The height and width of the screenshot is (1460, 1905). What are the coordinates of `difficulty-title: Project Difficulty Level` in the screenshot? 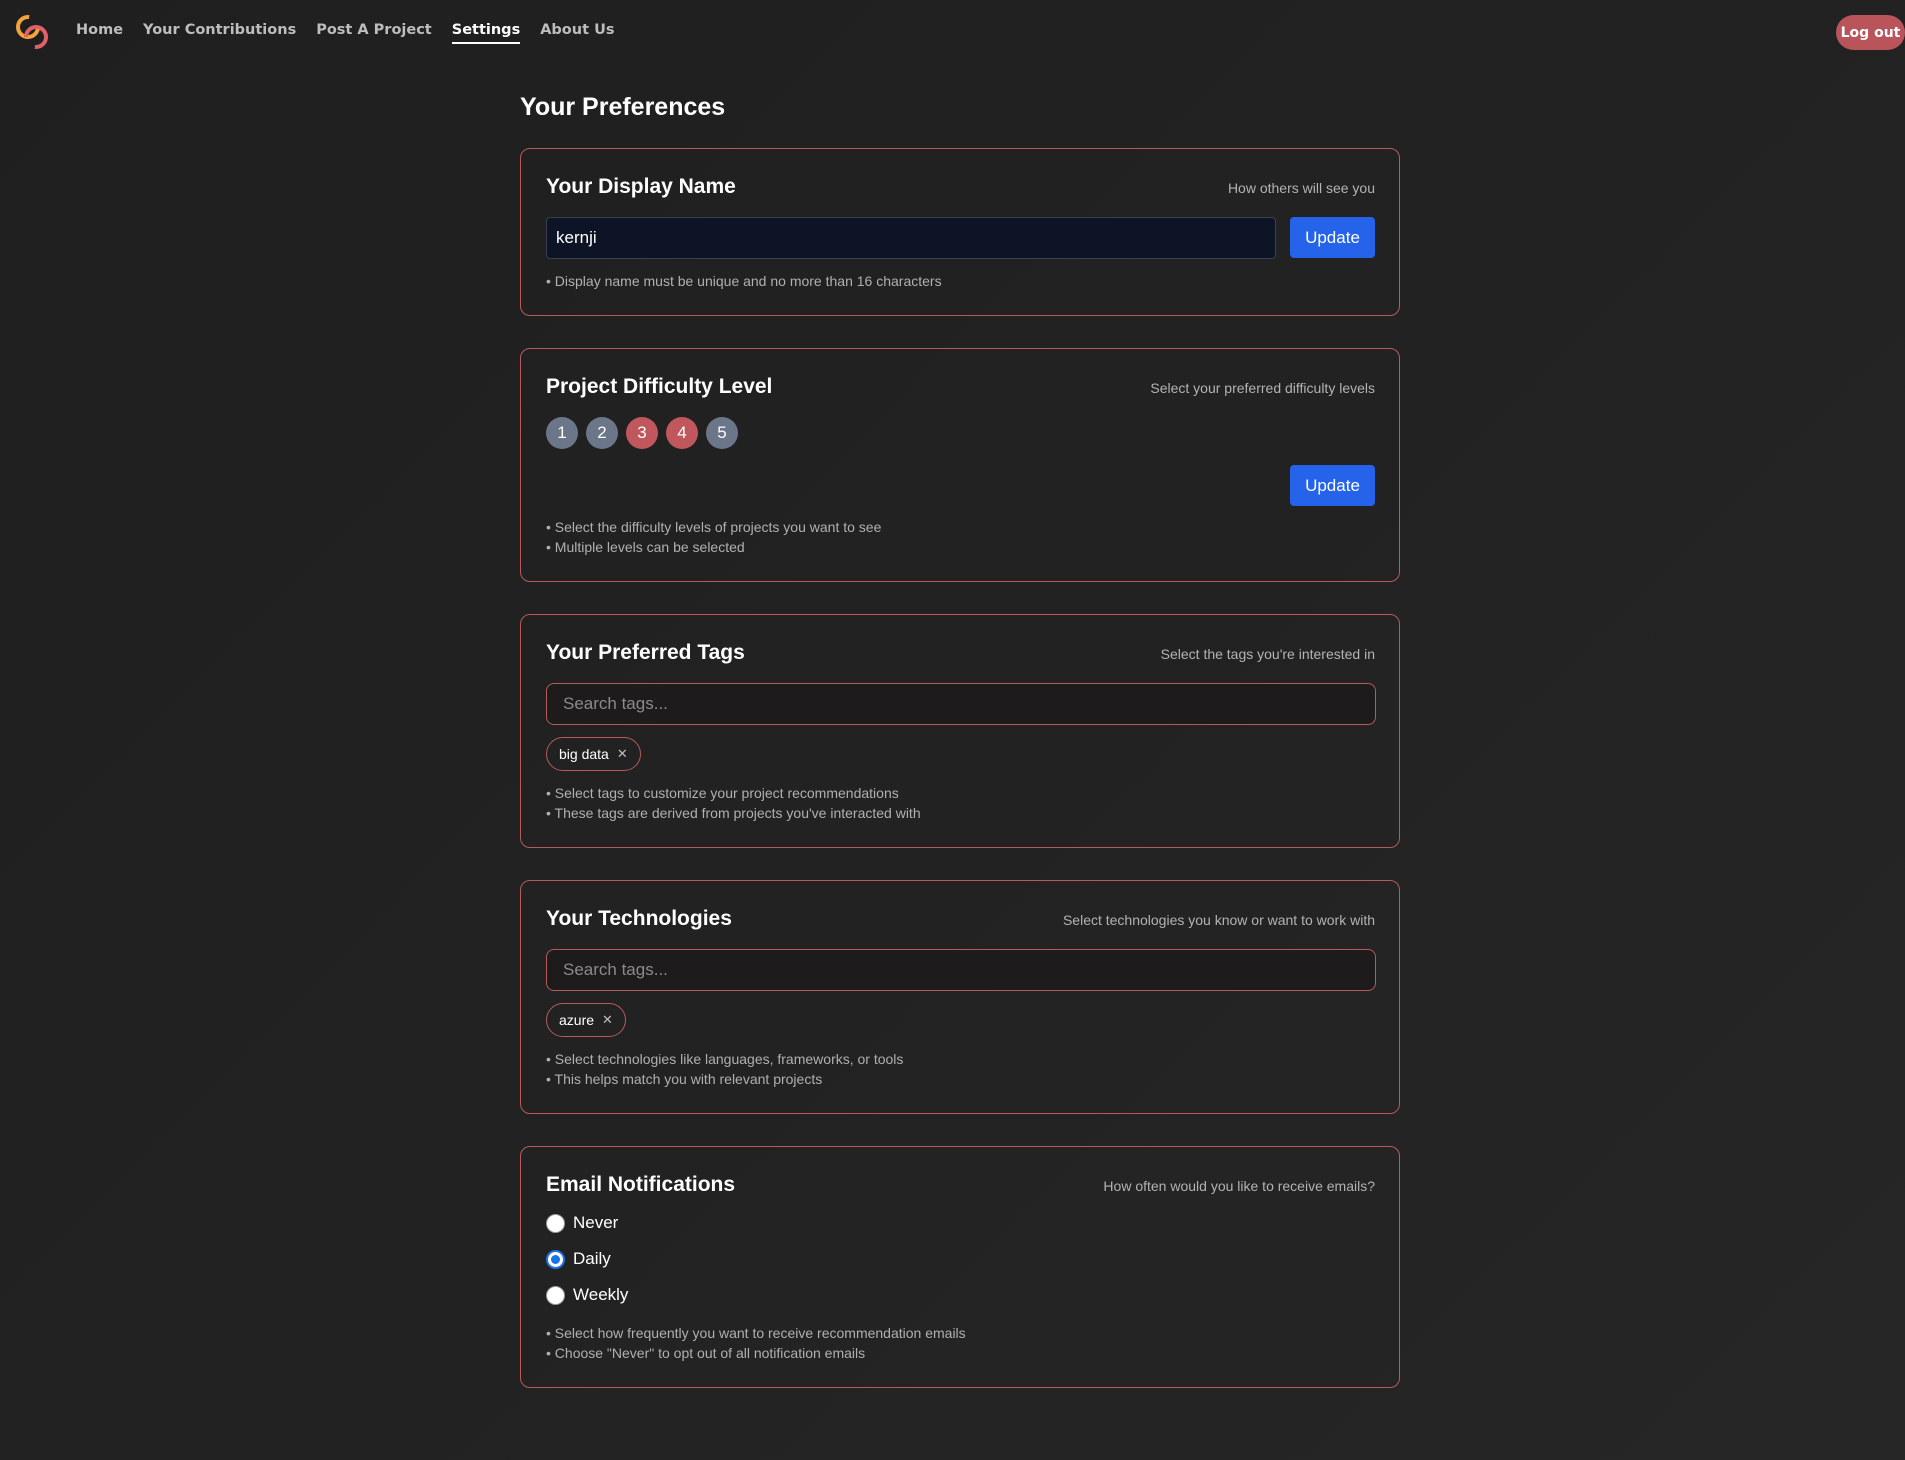 It's located at (659, 386).